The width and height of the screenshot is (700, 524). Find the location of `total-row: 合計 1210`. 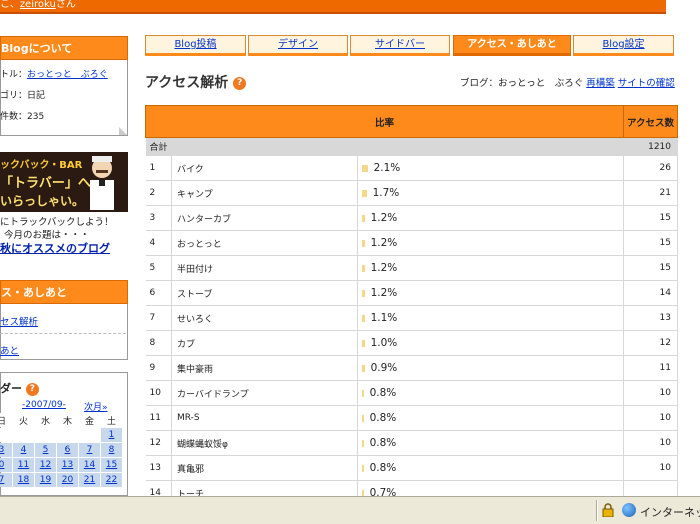

total-row: 合計 1210 is located at coordinates (411, 146).